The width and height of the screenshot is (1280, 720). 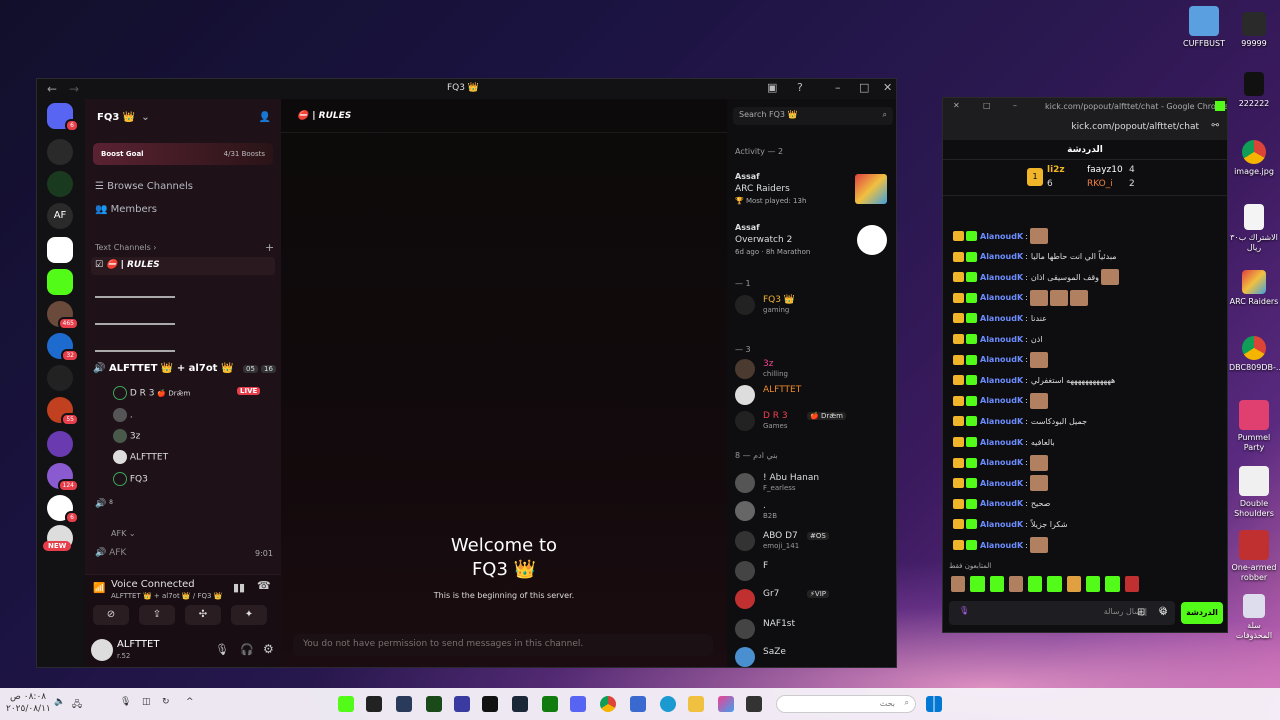 I want to click on rules-channel: ☑ ⛔ | RULES, so click(x=183, y=266).